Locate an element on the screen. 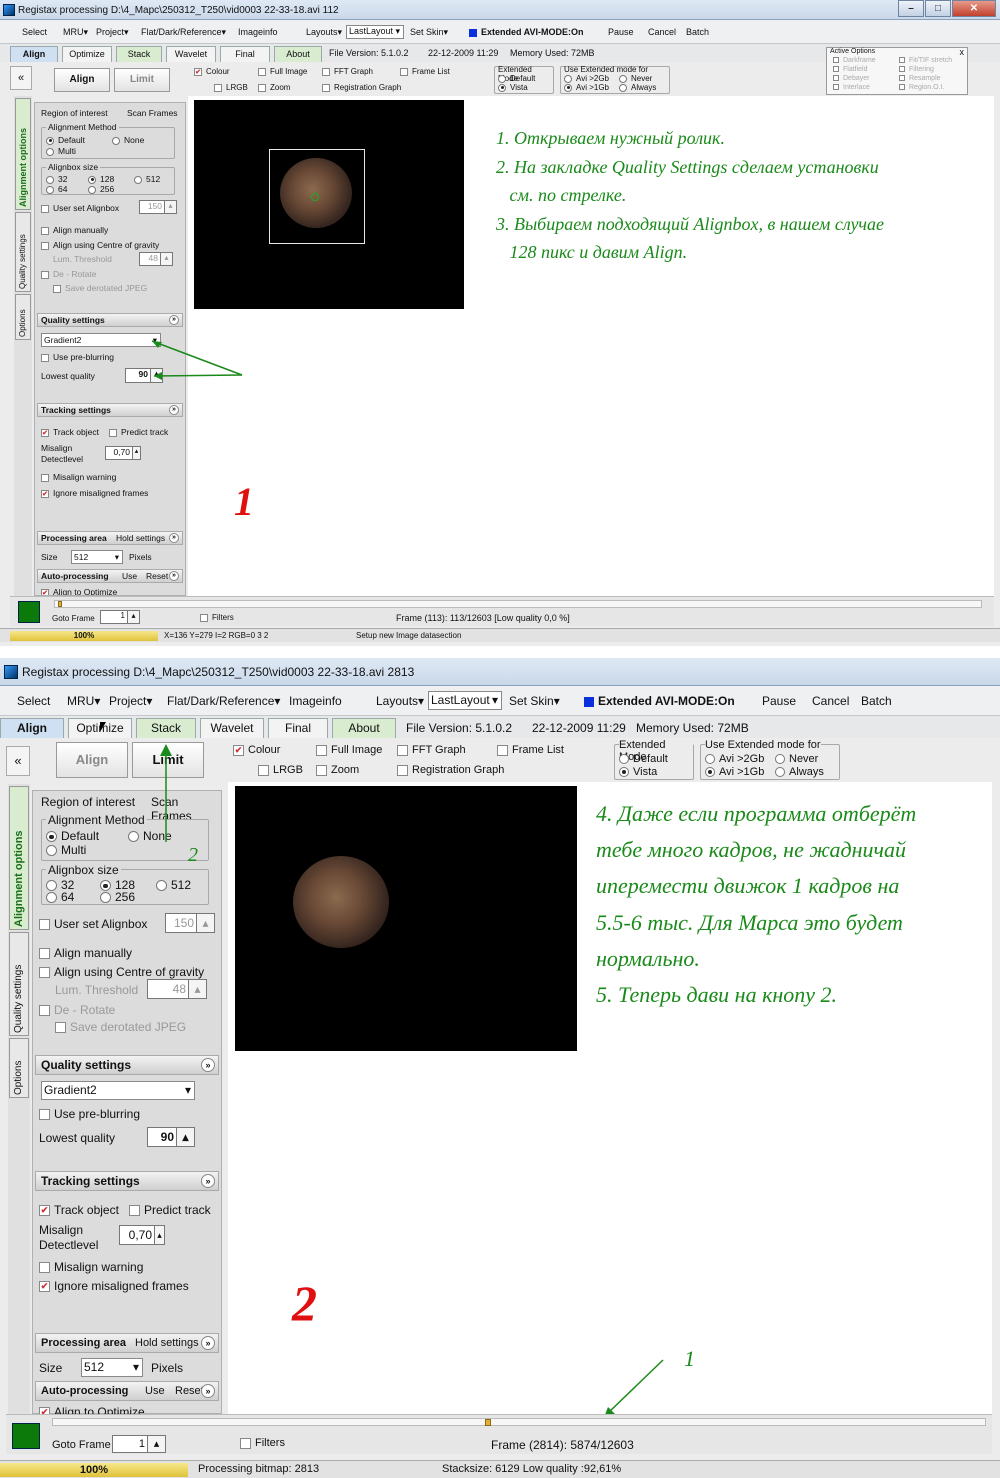 This screenshot has height=1478, width=1000. fft-graph-checkbox: FFT Graph is located at coordinates (347, 71).